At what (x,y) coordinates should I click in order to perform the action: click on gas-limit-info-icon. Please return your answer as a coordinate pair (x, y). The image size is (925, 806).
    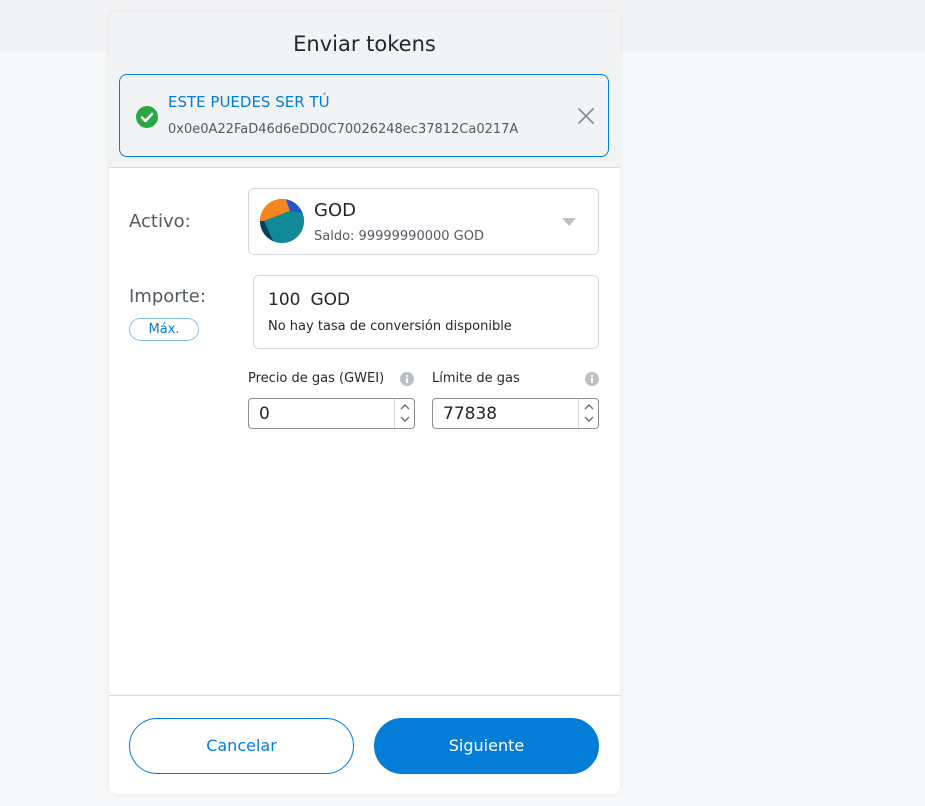
    Looking at the image, I should click on (592, 379).